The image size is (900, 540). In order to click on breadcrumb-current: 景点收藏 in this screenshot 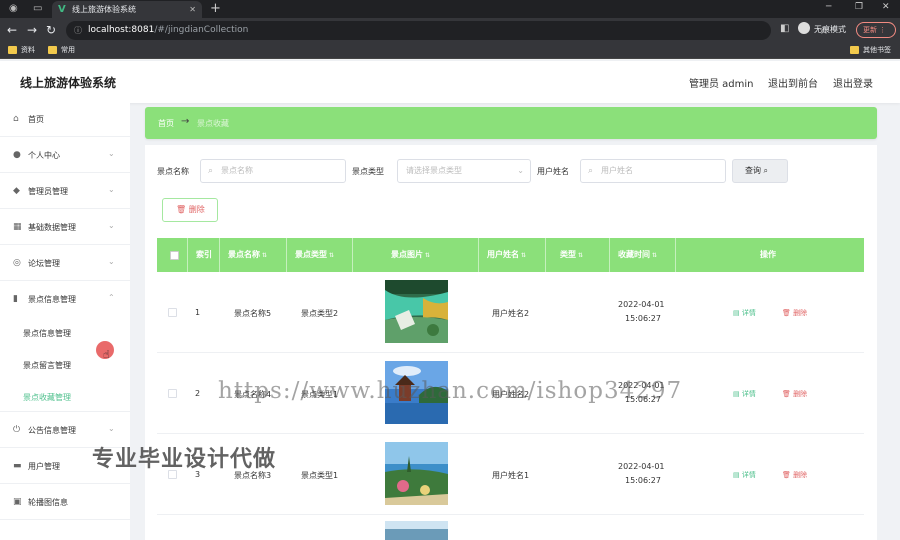, I will do `click(213, 123)`.